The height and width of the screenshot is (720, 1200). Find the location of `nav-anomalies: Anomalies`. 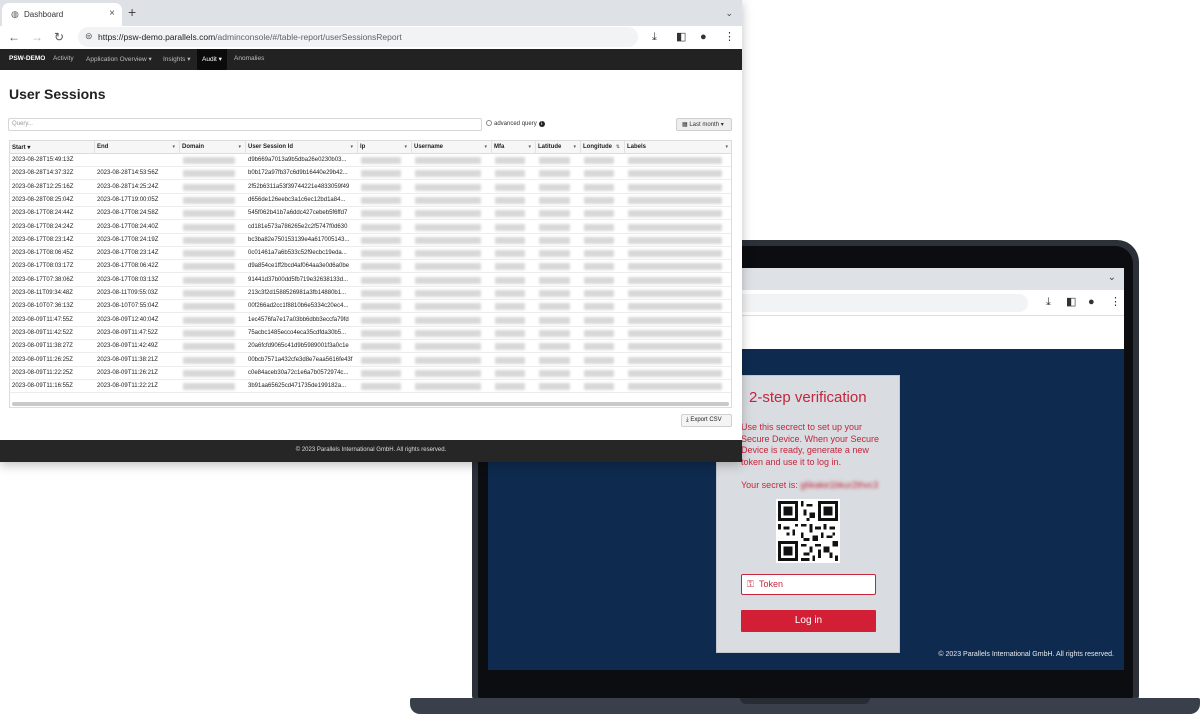

nav-anomalies: Anomalies is located at coordinates (249, 58).